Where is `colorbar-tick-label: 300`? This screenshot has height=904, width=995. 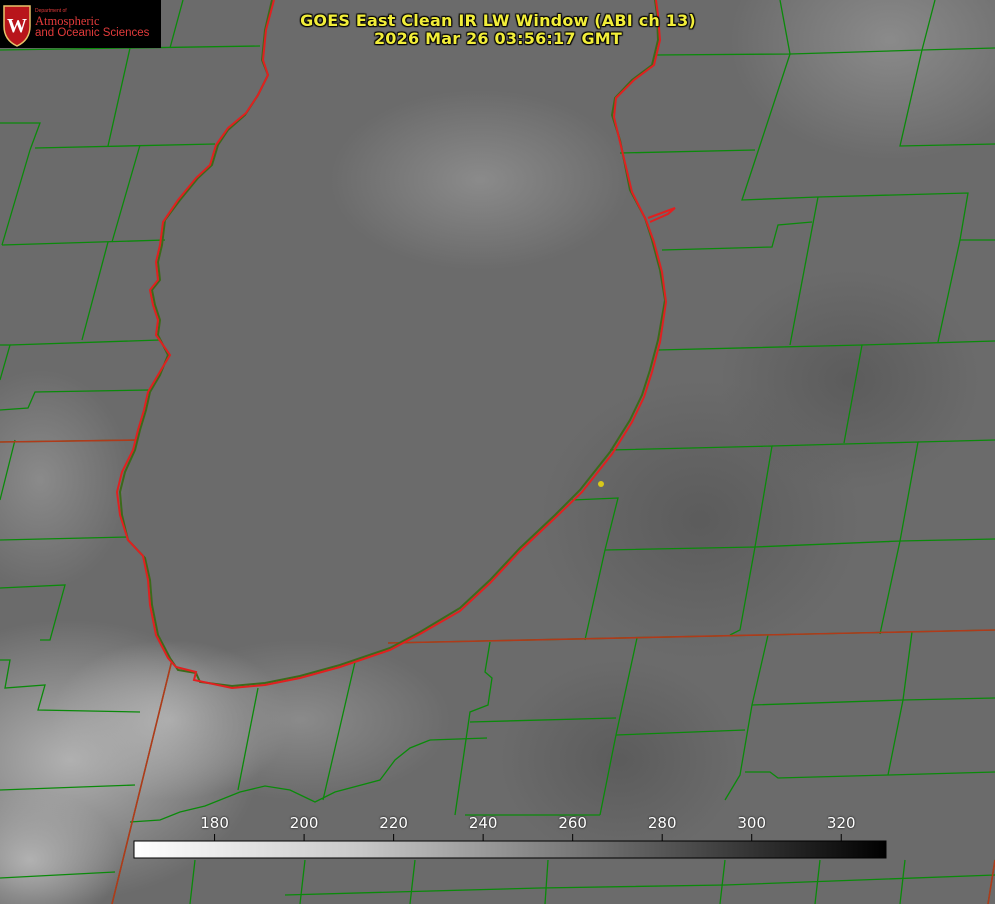 colorbar-tick-label: 300 is located at coordinates (752, 823).